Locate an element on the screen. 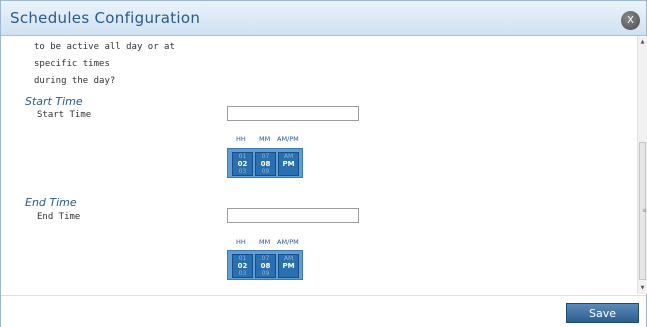 This screenshot has height=327, width=647. end-time-section-title: End Time is located at coordinates (51, 202).